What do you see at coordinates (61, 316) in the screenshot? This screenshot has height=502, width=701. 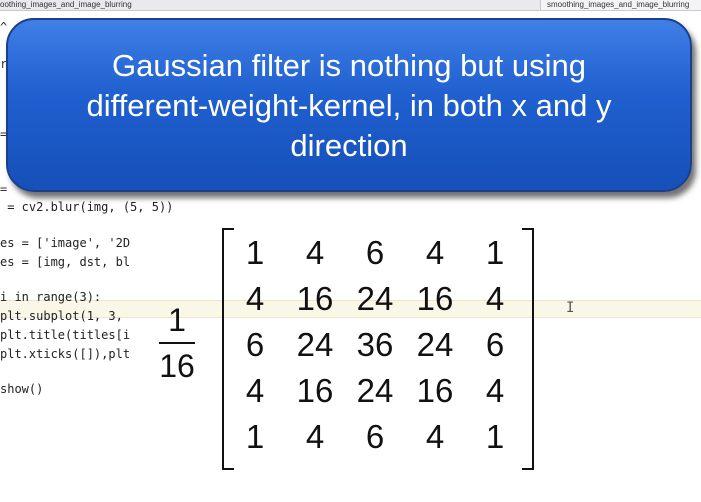 I see `code-line: plt.subplot(1, 3,` at bounding box center [61, 316].